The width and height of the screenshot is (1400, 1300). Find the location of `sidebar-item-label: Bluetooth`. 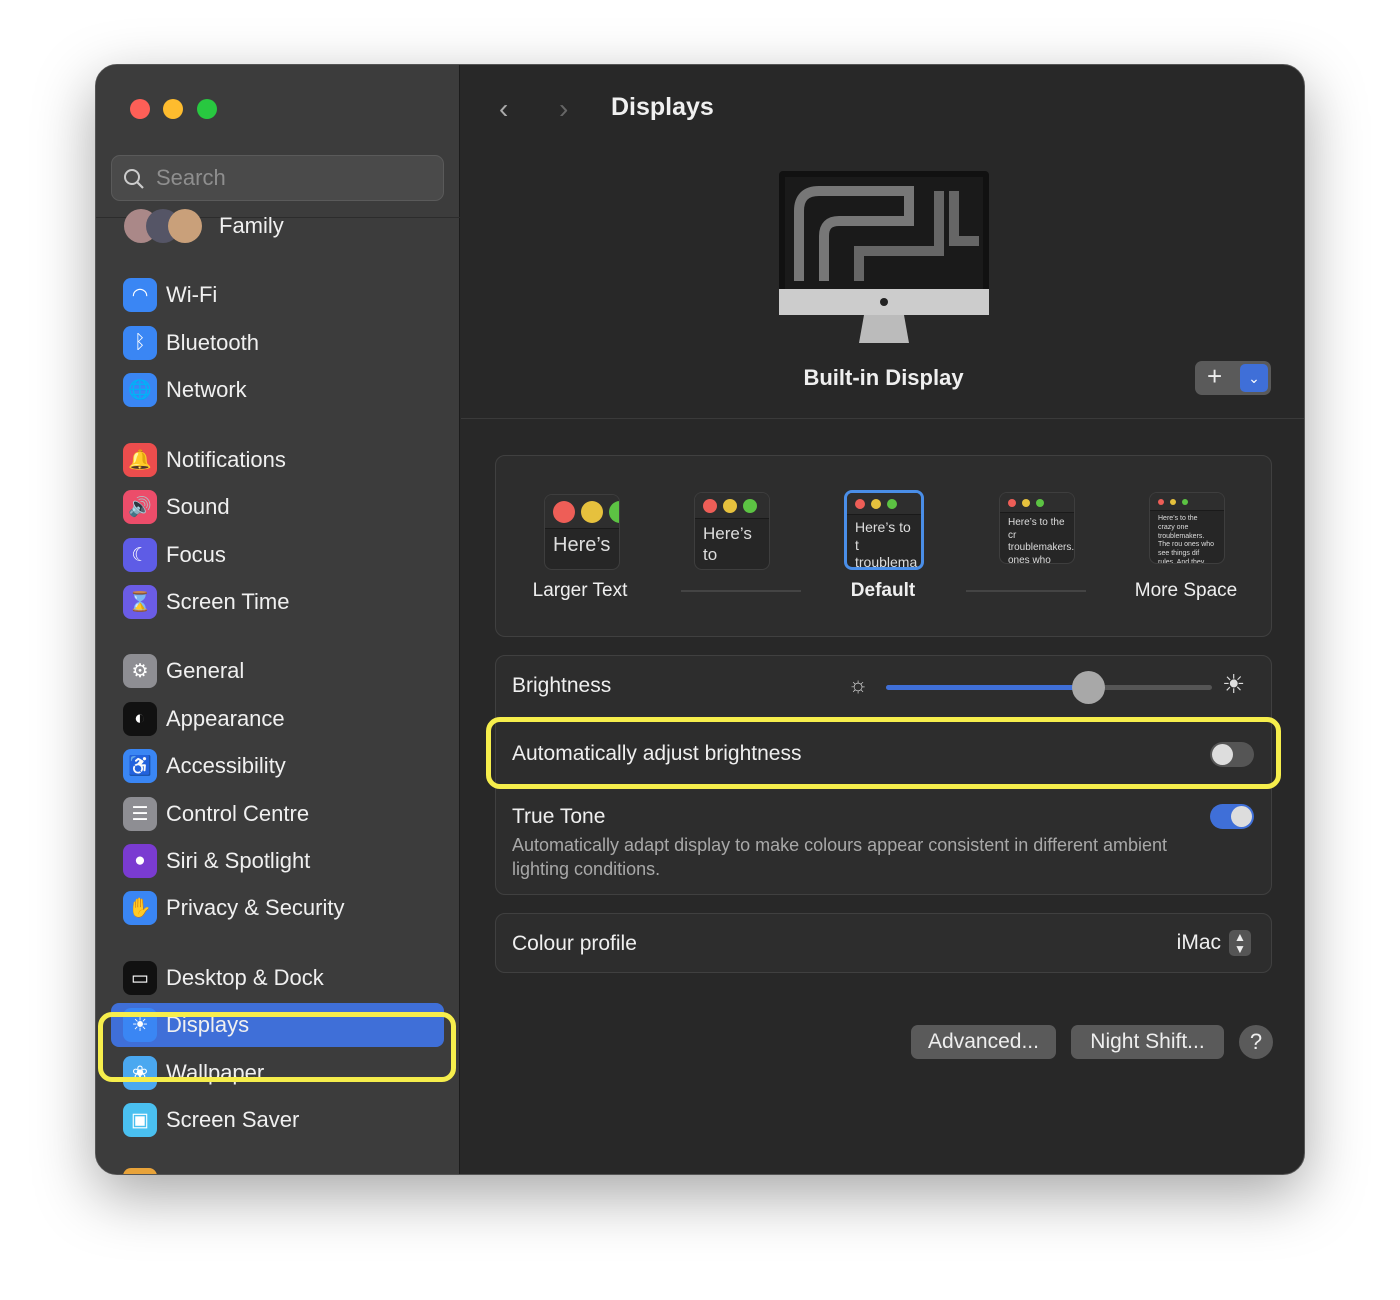

sidebar-item-label: Bluetooth is located at coordinates (212, 342).